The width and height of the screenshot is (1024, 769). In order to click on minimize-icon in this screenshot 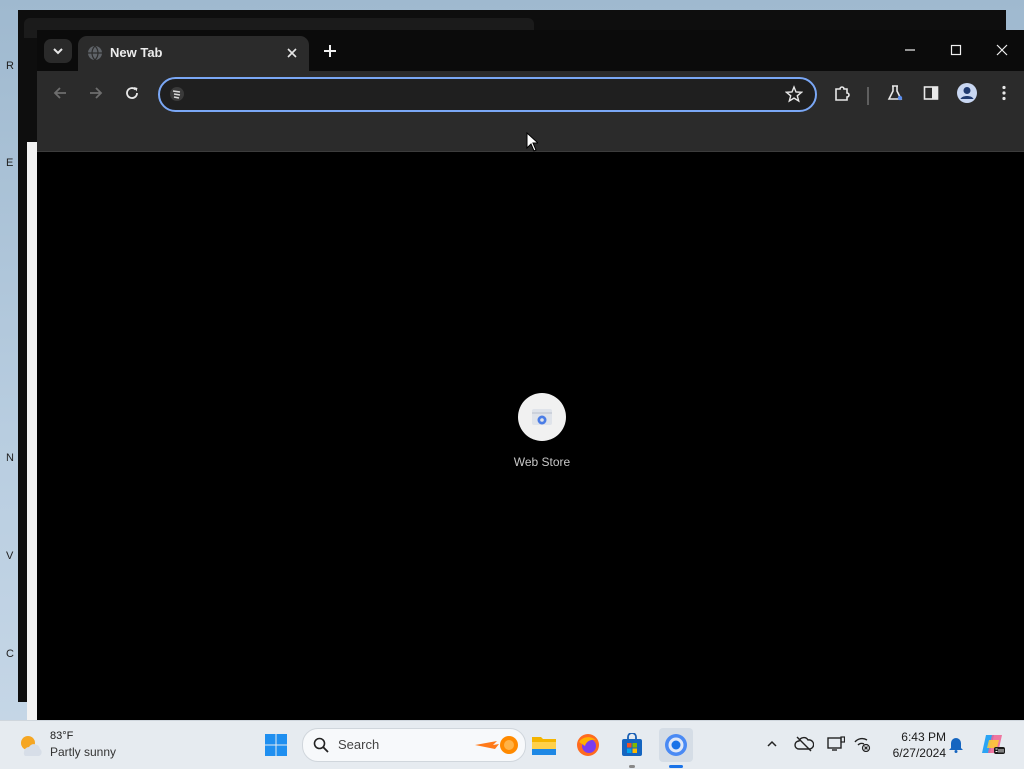, I will do `click(910, 50)`.